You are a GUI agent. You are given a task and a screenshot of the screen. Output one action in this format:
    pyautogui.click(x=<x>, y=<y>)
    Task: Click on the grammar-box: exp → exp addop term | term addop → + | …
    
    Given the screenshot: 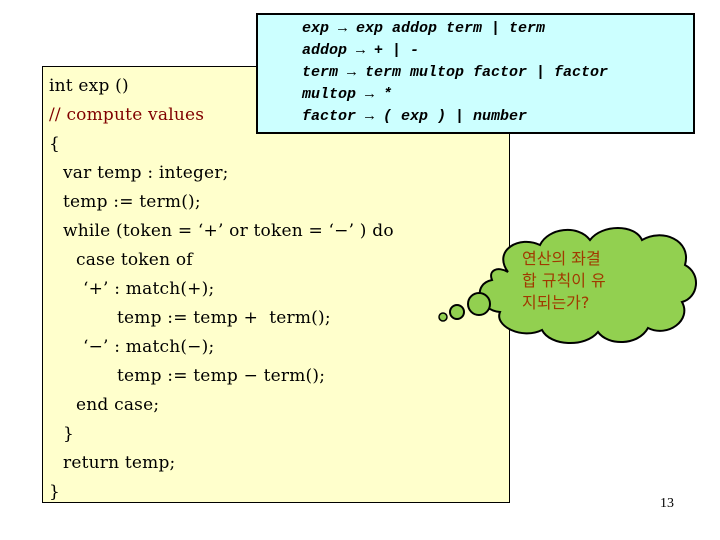 What is the action you would take?
    pyautogui.click(x=475, y=73)
    